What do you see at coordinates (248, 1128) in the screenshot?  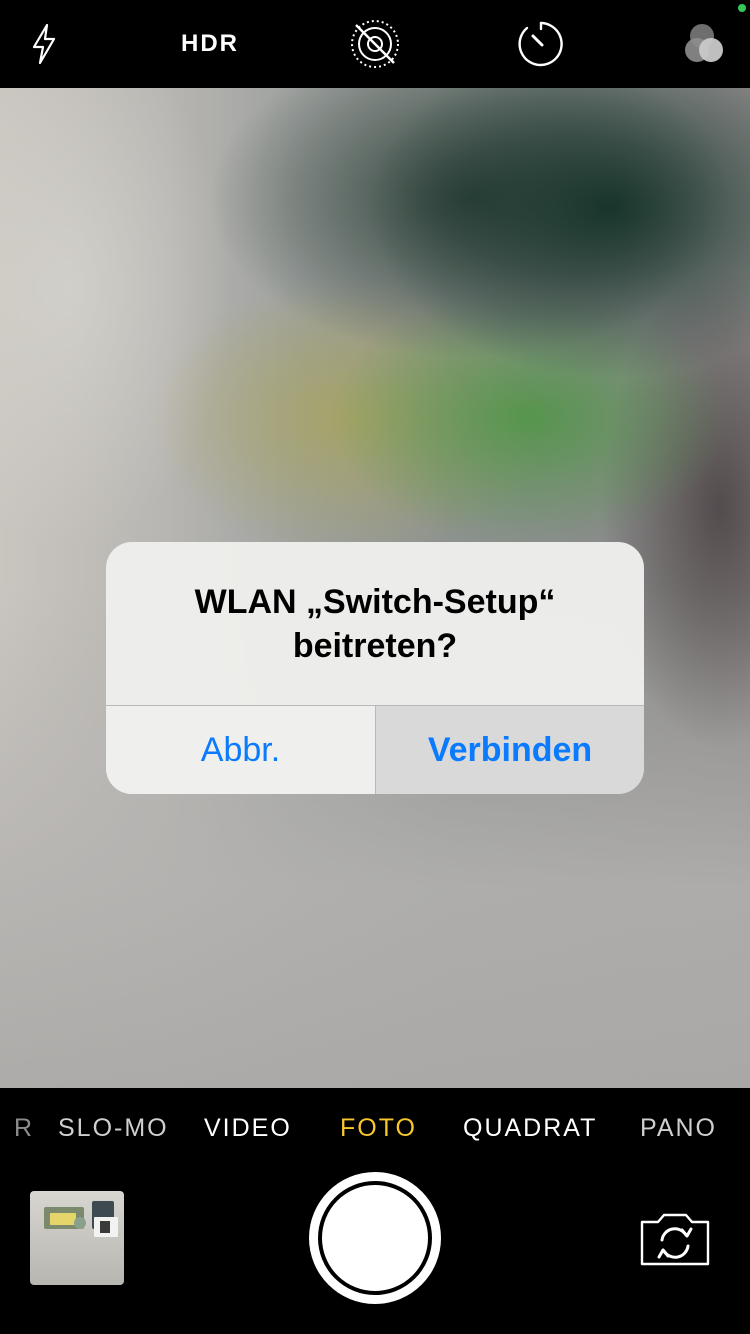 I see `mode-video: VIDEO` at bounding box center [248, 1128].